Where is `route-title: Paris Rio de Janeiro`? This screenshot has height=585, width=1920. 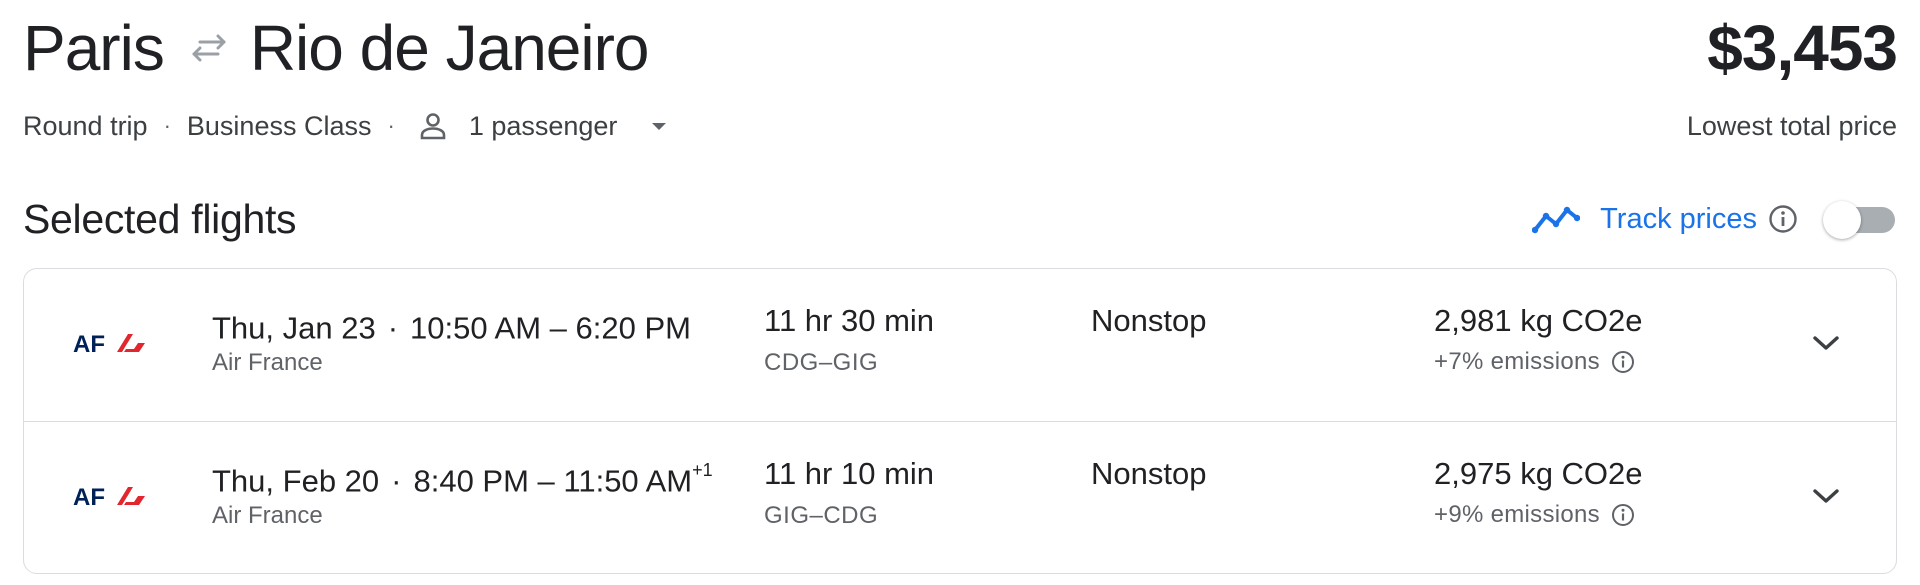
route-title: Paris Rio de Janeiro is located at coordinates (336, 48).